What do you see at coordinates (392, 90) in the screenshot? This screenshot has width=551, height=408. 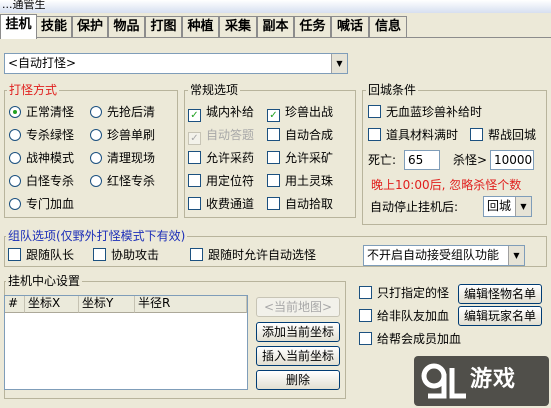 I see `return-city-title: 回城条件` at bounding box center [392, 90].